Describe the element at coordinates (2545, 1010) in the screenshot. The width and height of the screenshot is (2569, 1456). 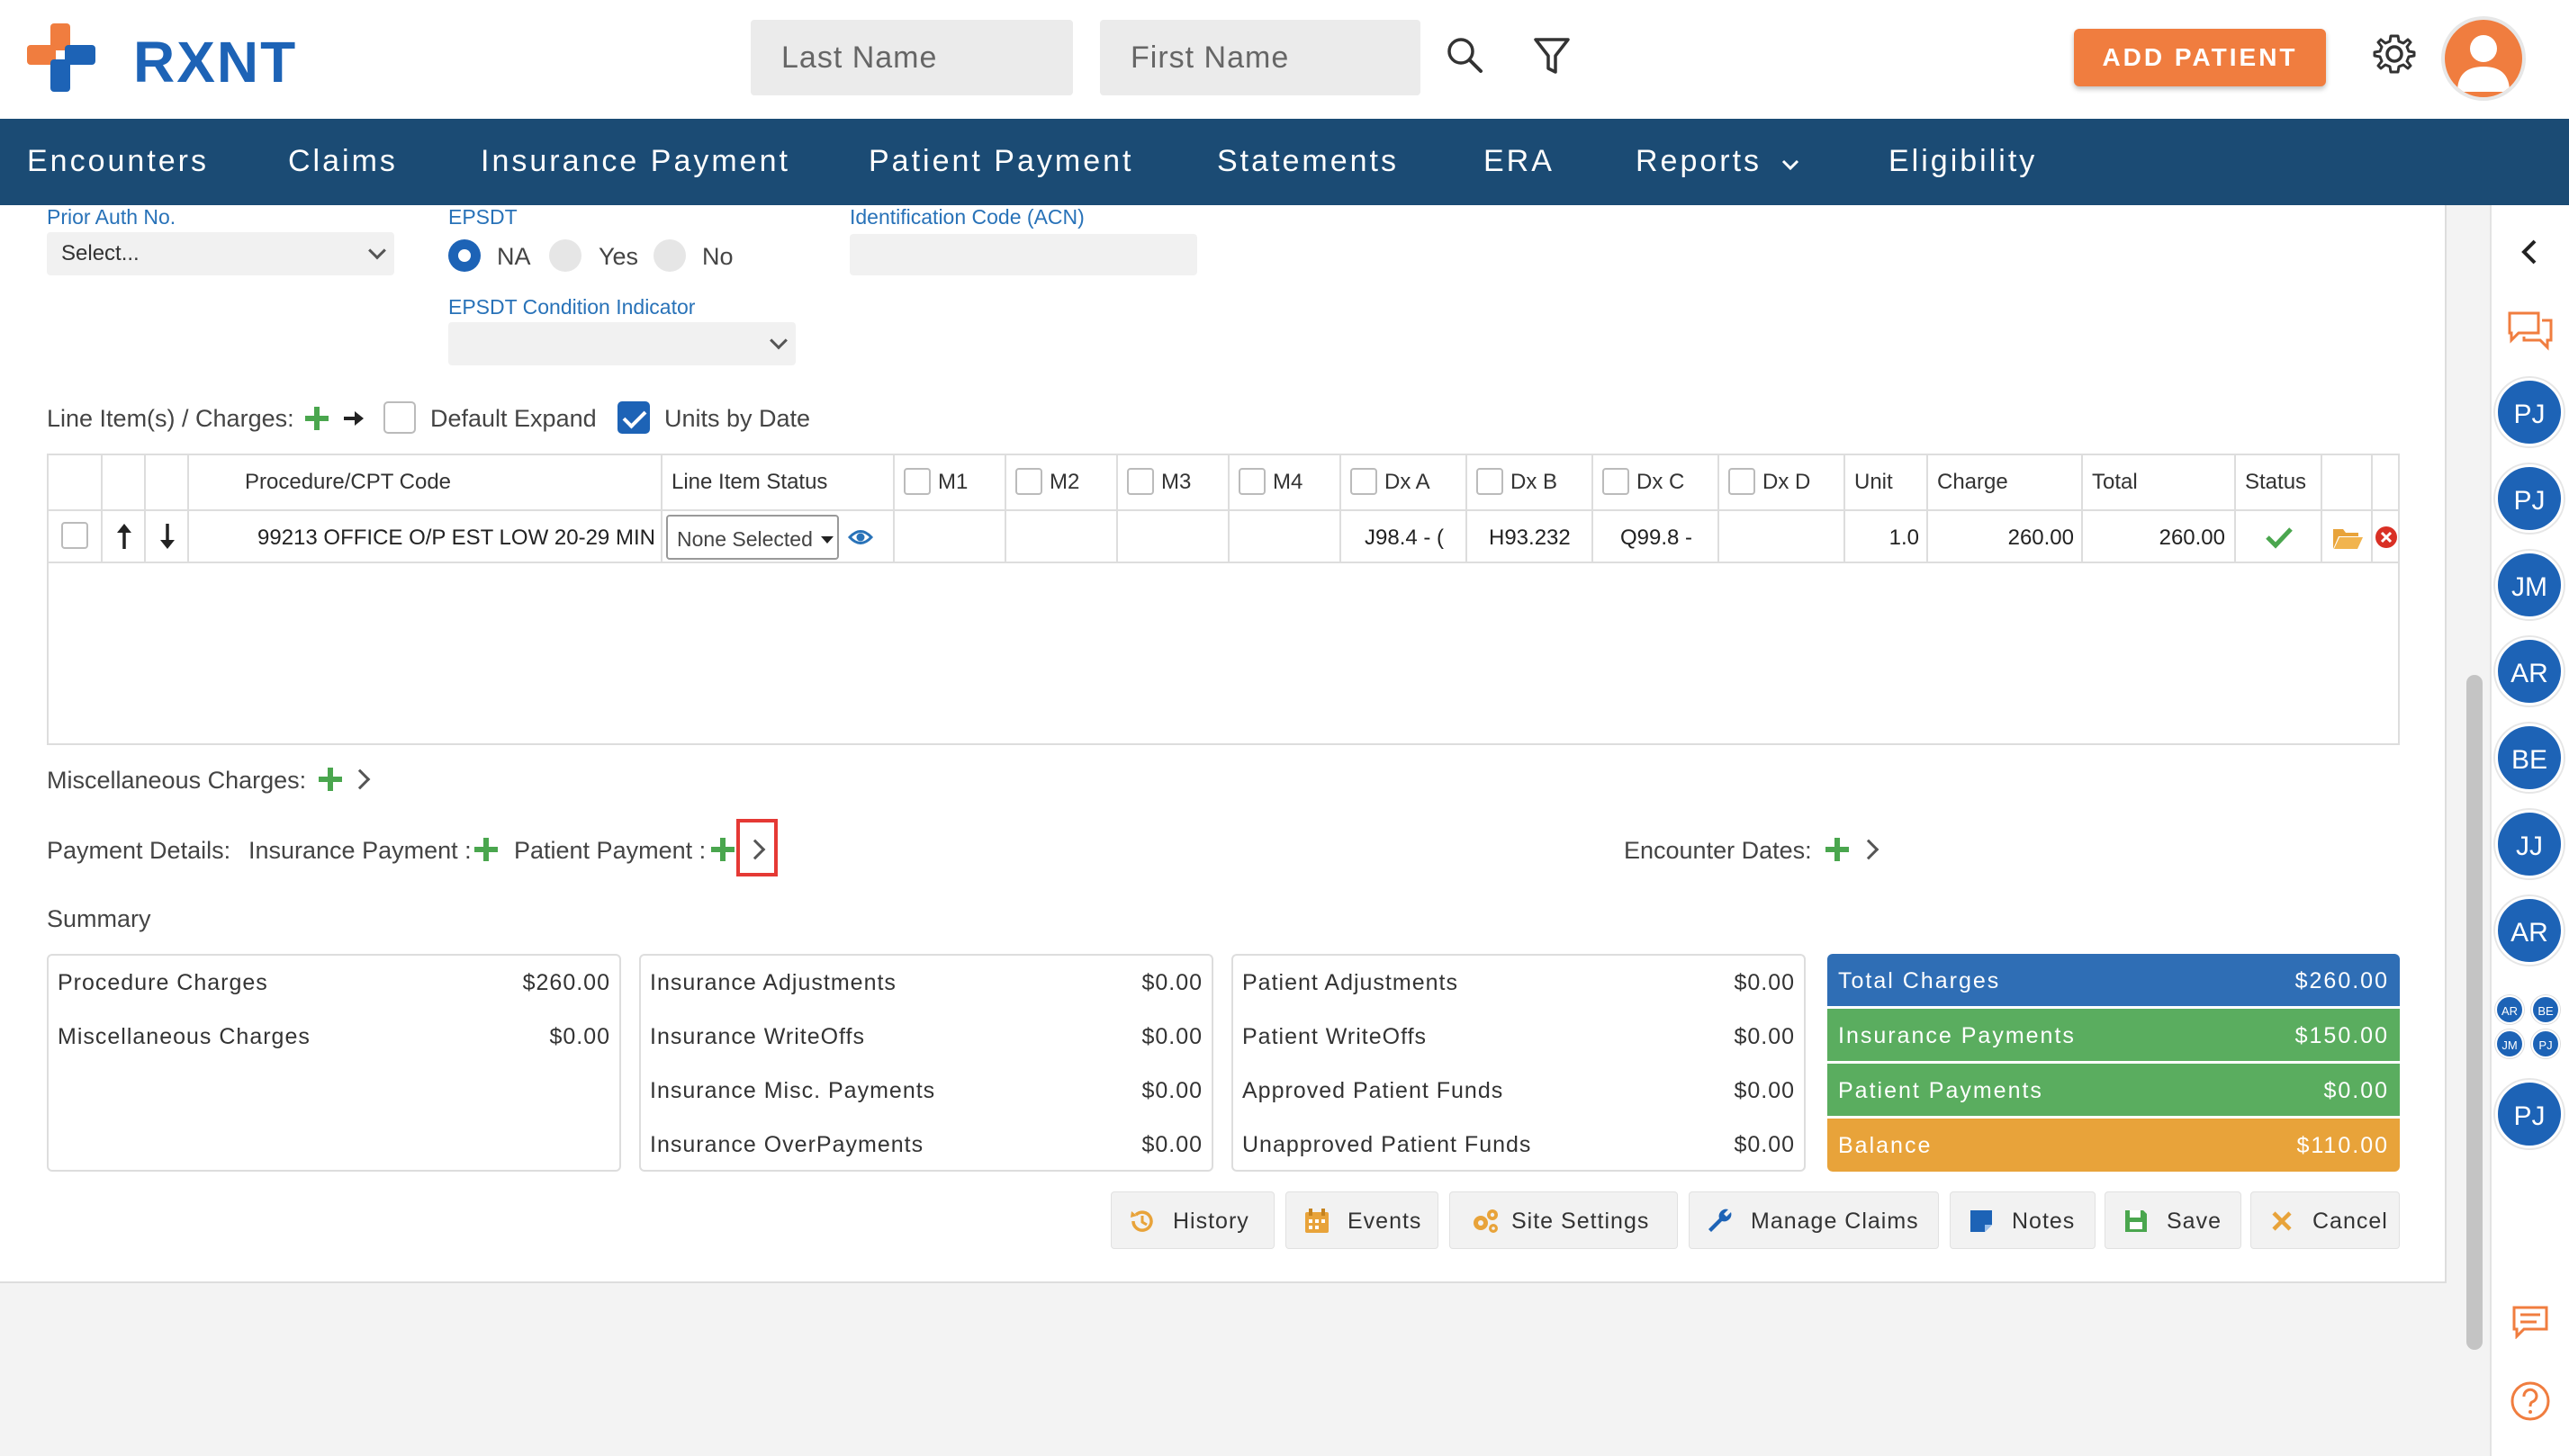
I see `group-member: BE` at that location.